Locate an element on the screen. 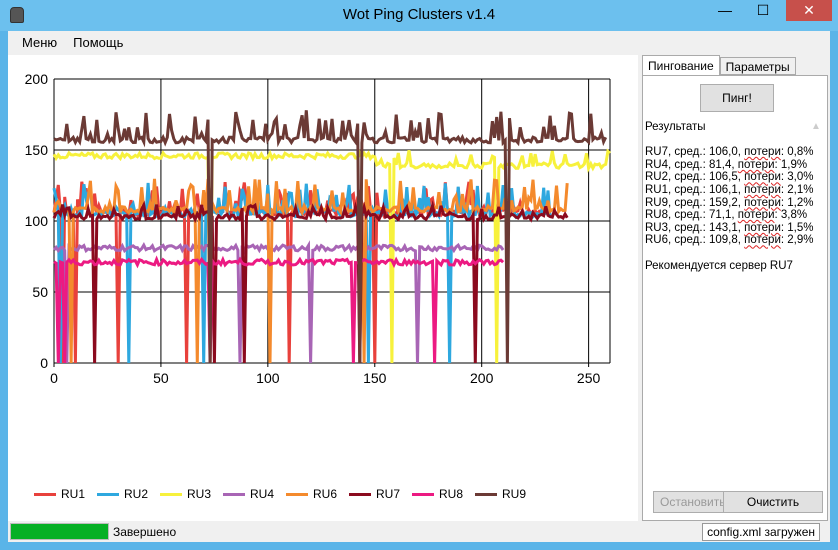 This screenshot has width=838, height=550. x-tick-label: 100 is located at coordinates (268, 378).